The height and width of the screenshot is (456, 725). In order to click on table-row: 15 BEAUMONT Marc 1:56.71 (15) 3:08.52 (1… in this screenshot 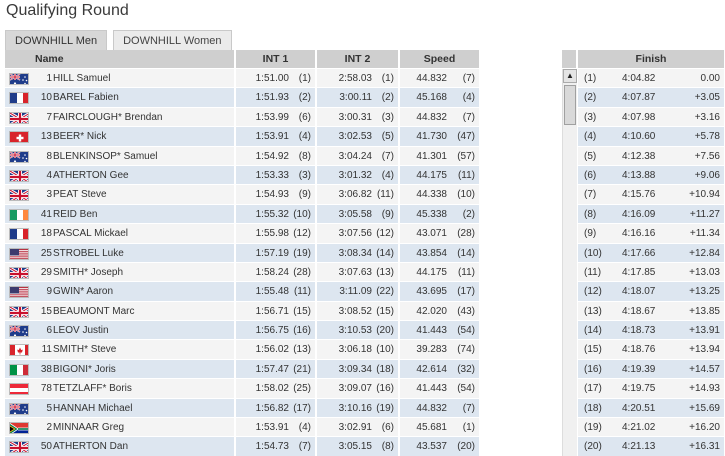, I will do `click(365, 311)`.